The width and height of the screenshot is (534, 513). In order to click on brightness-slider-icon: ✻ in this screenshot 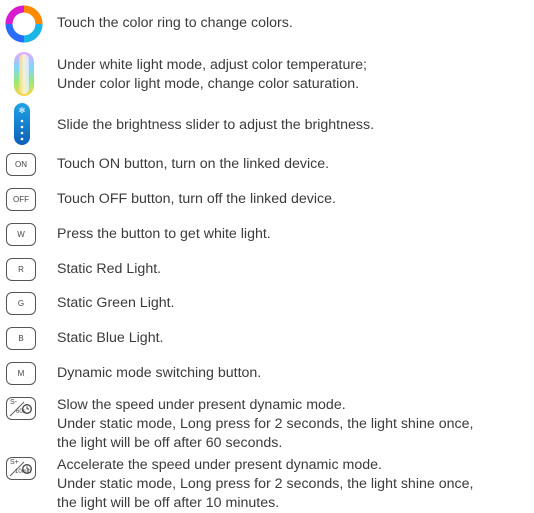, I will do `click(22, 124)`.